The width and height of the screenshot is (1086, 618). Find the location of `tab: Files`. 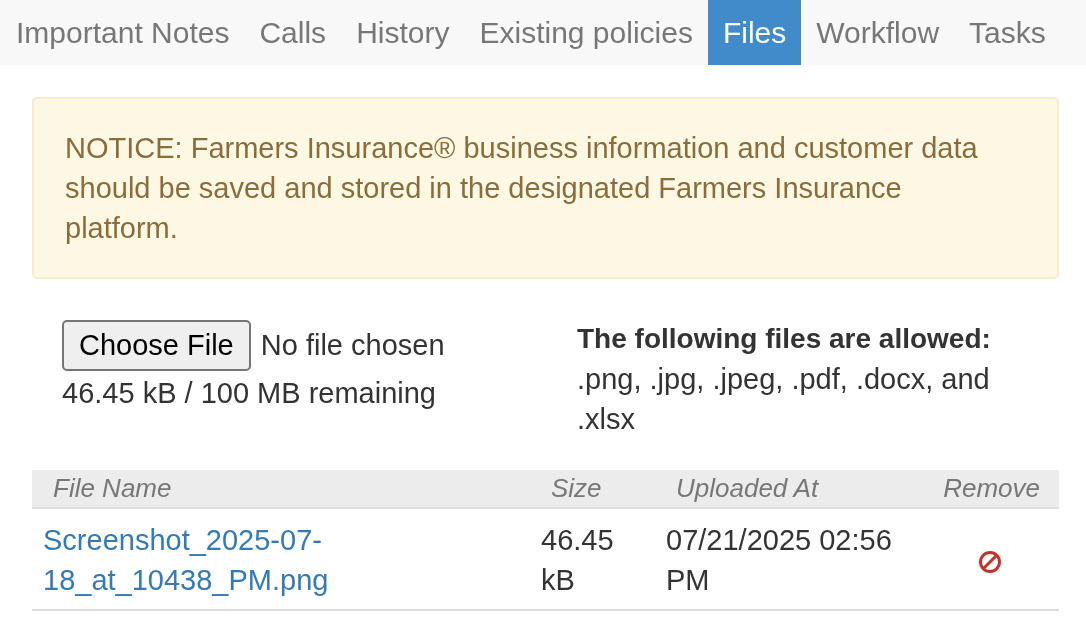

tab: Files is located at coordinates (754, 32).